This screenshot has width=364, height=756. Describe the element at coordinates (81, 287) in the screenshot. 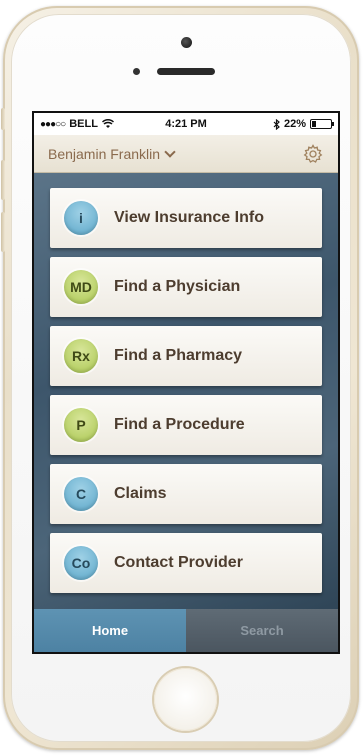

I see `menu-badge: MD` at that location.